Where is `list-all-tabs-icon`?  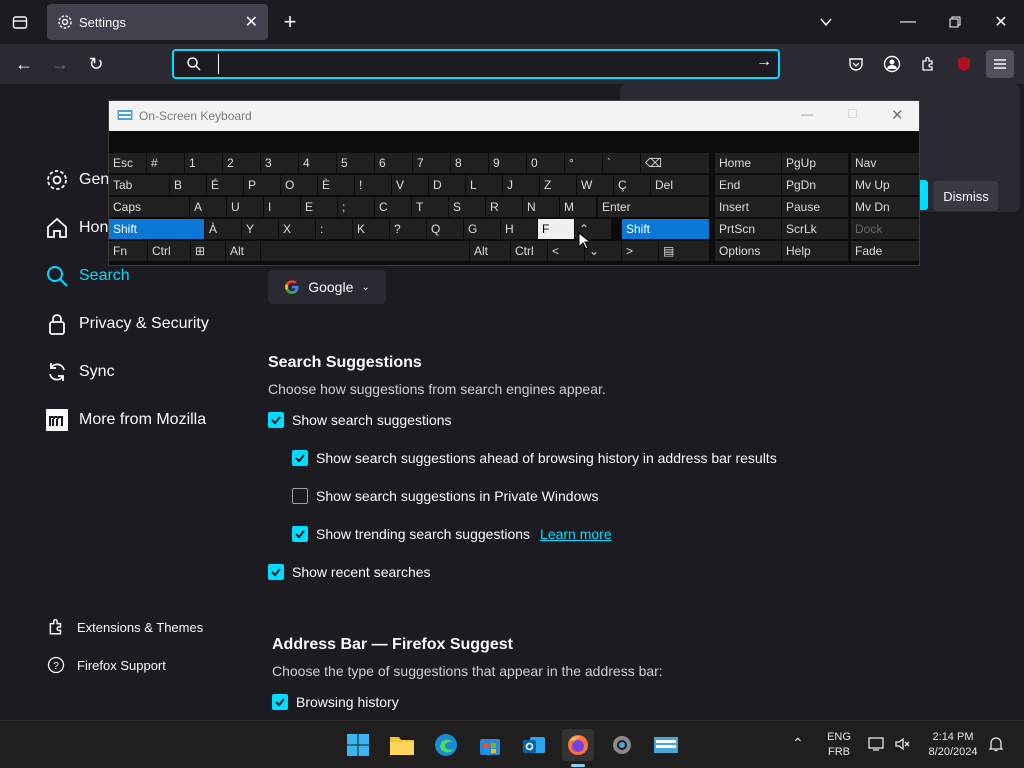 list-all-tabs-icon is located at coordinates (20, 22).